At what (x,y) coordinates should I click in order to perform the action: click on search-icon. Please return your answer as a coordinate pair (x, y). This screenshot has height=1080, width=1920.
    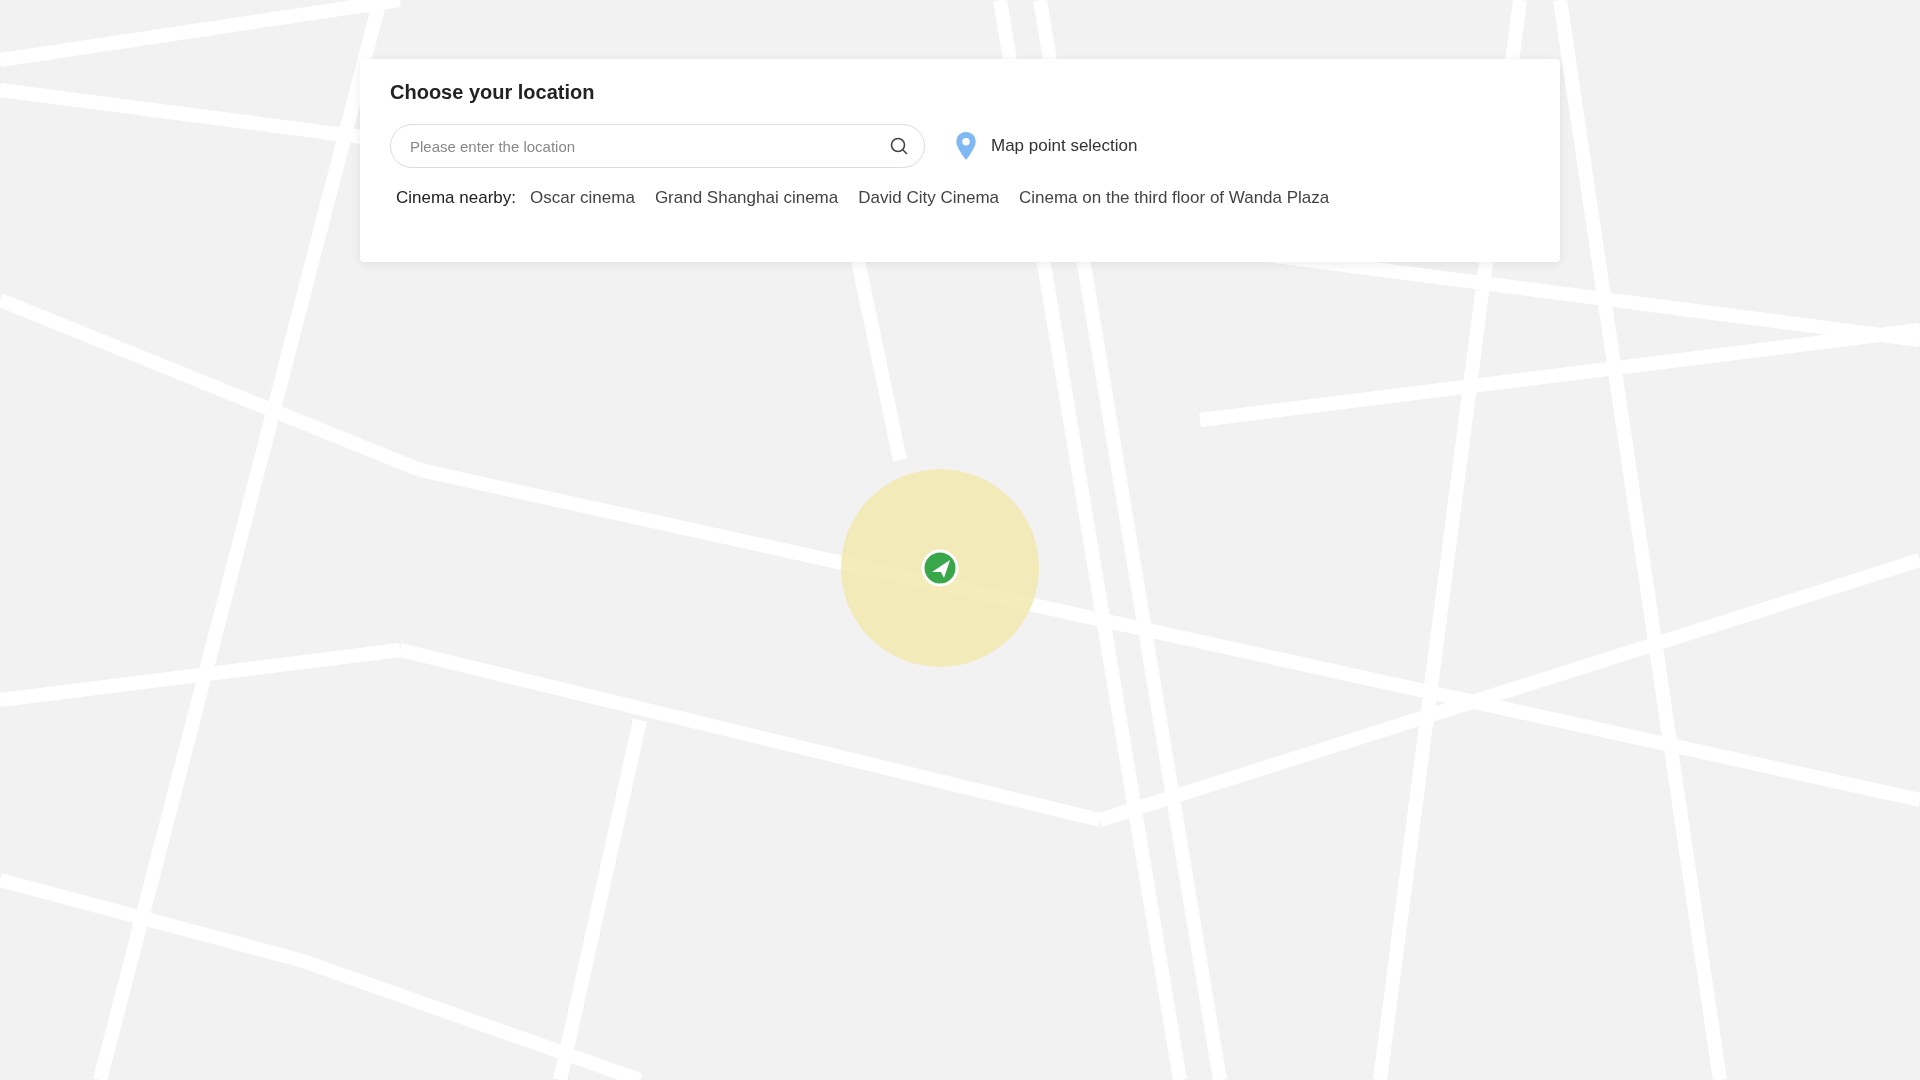
    Looking at the image, I should click on (899, 146).